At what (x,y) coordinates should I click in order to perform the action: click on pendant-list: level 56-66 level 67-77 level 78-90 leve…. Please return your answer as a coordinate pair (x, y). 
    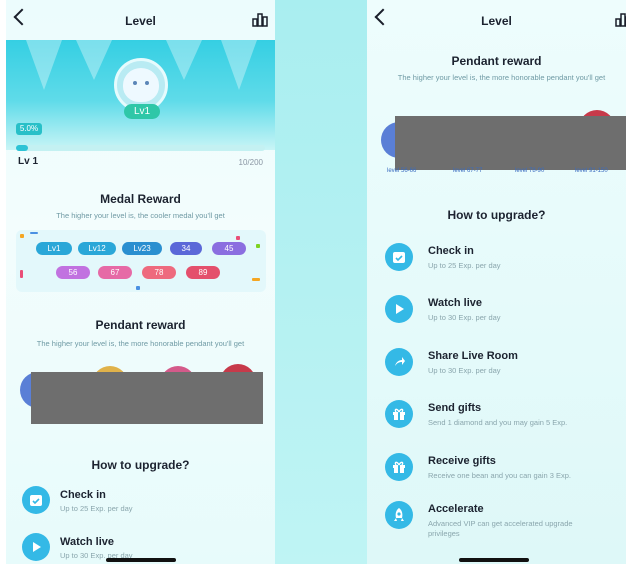
    Looking at the image, I should click on (496, 143).